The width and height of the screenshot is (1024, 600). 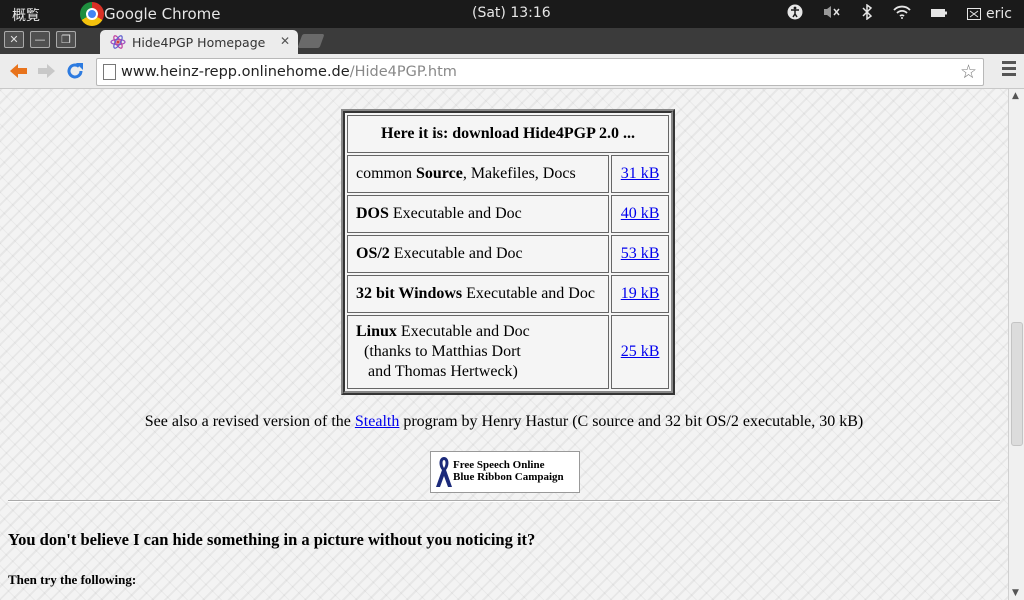 I want to click on accessibility-icon, so click(x=795, y=14).